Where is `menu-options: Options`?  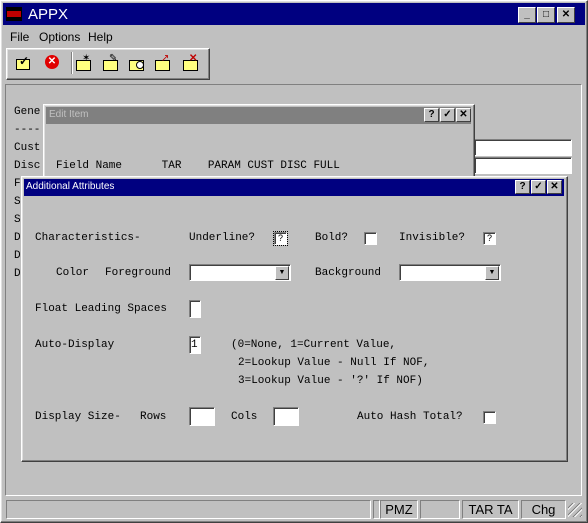
menu-options: Options is located at coordinates (59, 37).